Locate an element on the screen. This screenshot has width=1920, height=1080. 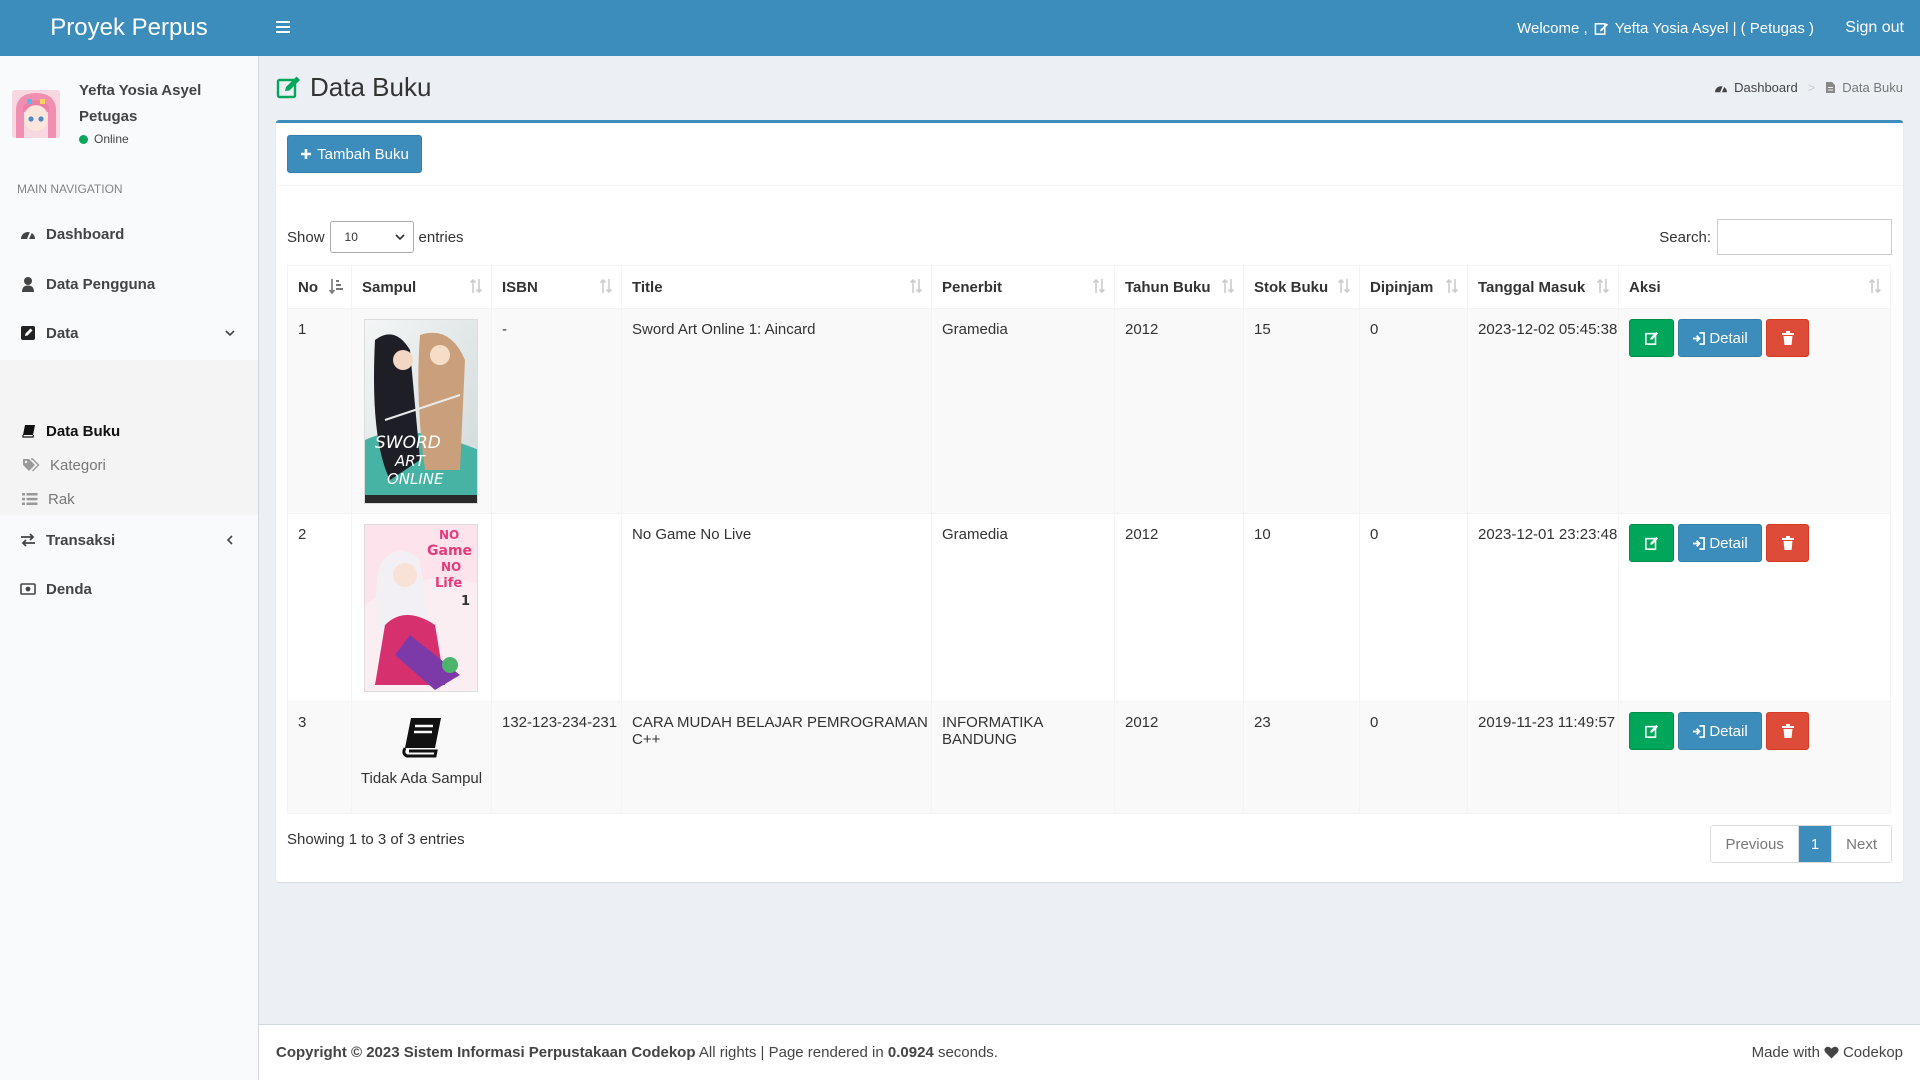
sidebar-subitem-kategori: Kategori is located at coordinates (129, 465).